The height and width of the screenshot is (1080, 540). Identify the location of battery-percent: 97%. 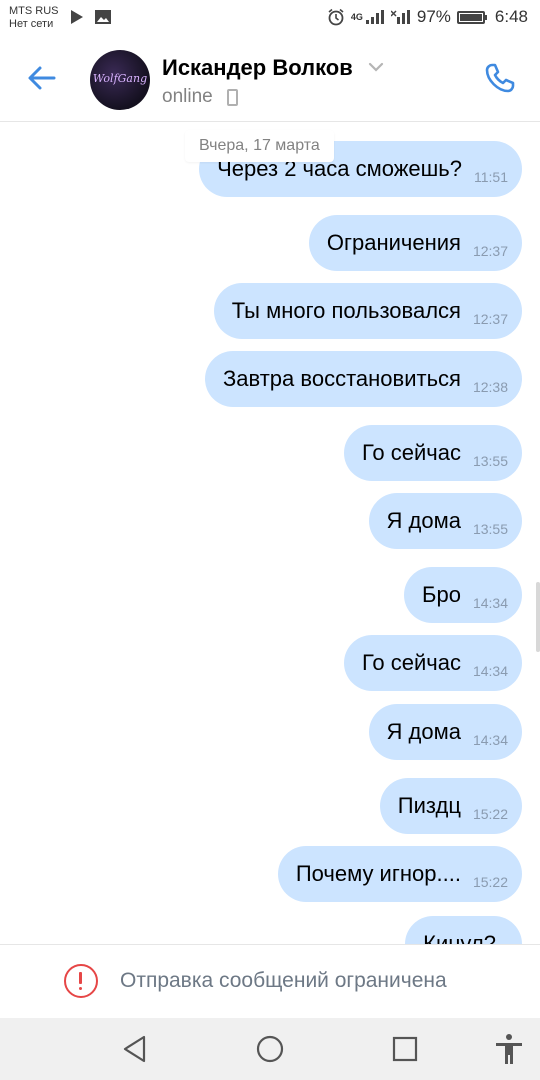
(433, 16).